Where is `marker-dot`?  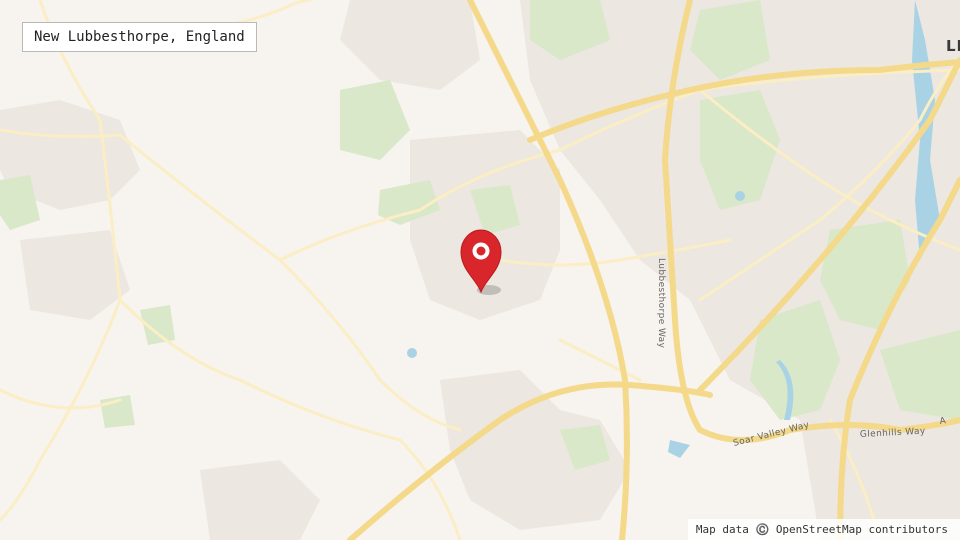 marker-dot is located at coordinates (481, 251).